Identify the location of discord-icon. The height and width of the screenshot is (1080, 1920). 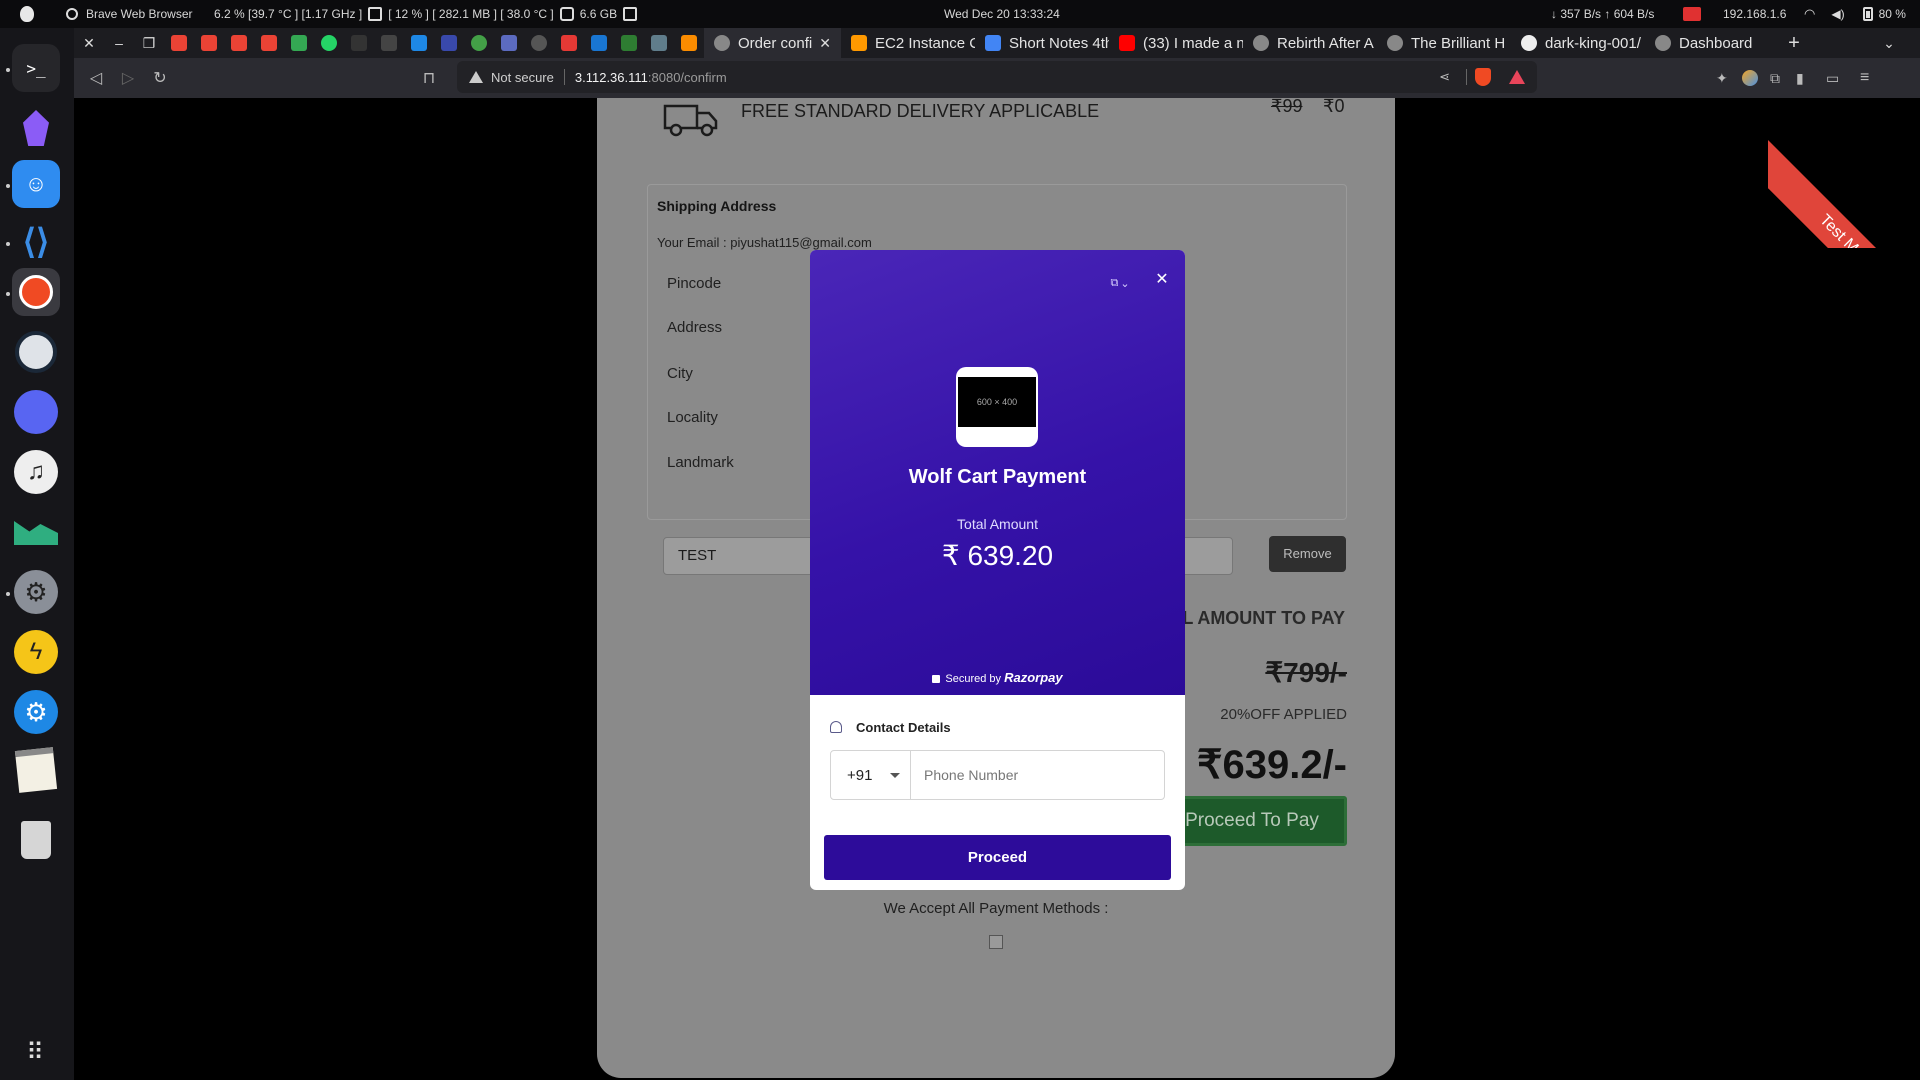
(36, 412).